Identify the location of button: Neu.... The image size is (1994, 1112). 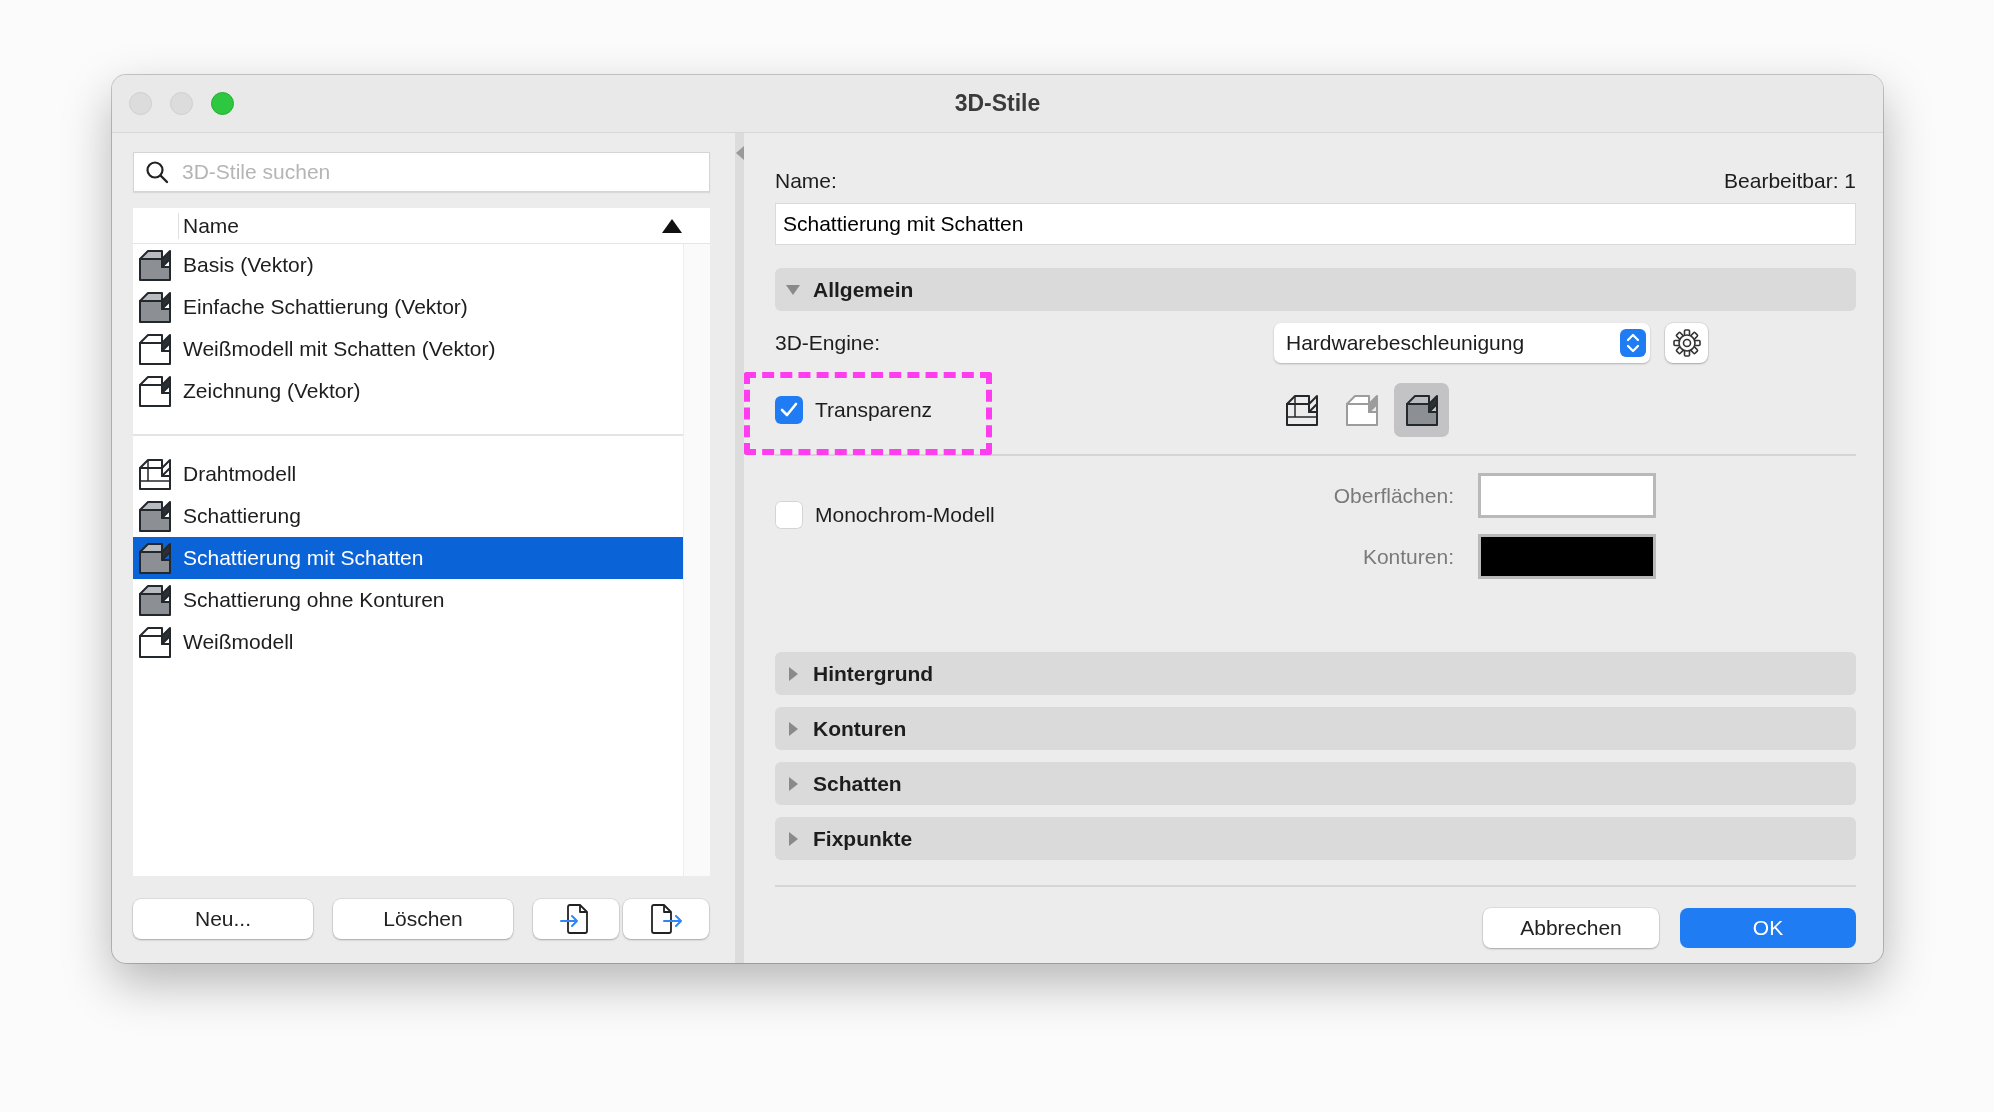
(223, 919).